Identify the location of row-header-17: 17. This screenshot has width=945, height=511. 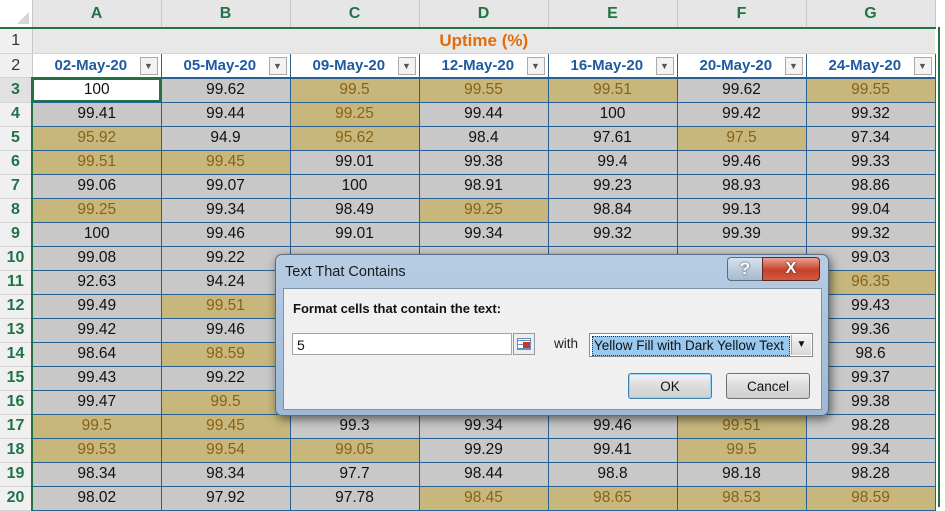
(16, 426).